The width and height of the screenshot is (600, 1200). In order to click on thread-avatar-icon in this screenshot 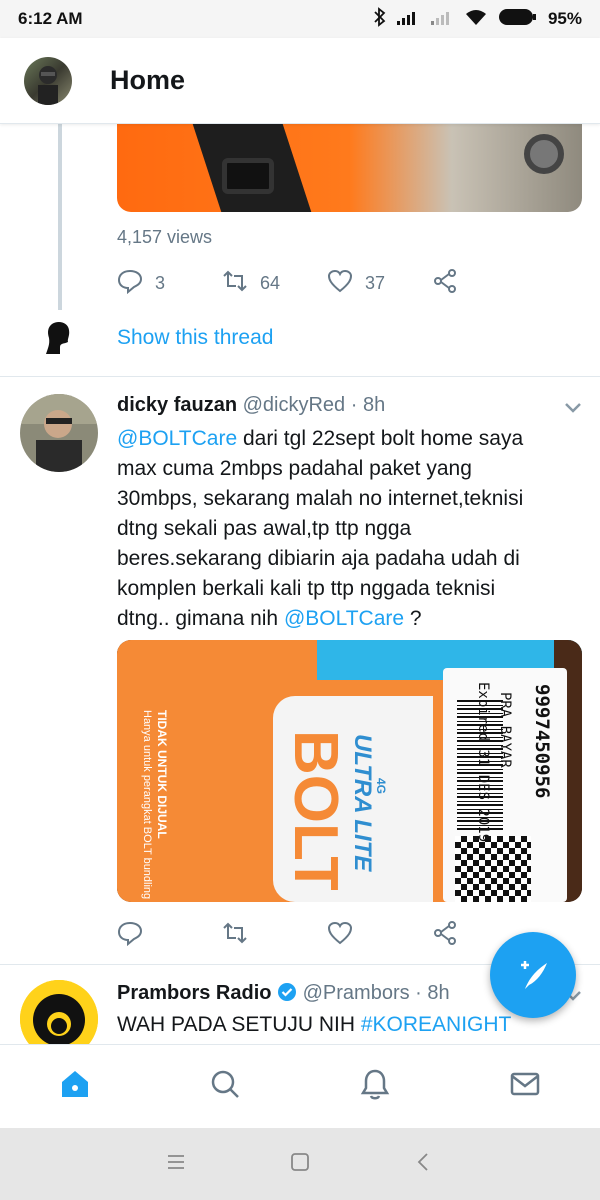, I will do `click(59, 338)`.